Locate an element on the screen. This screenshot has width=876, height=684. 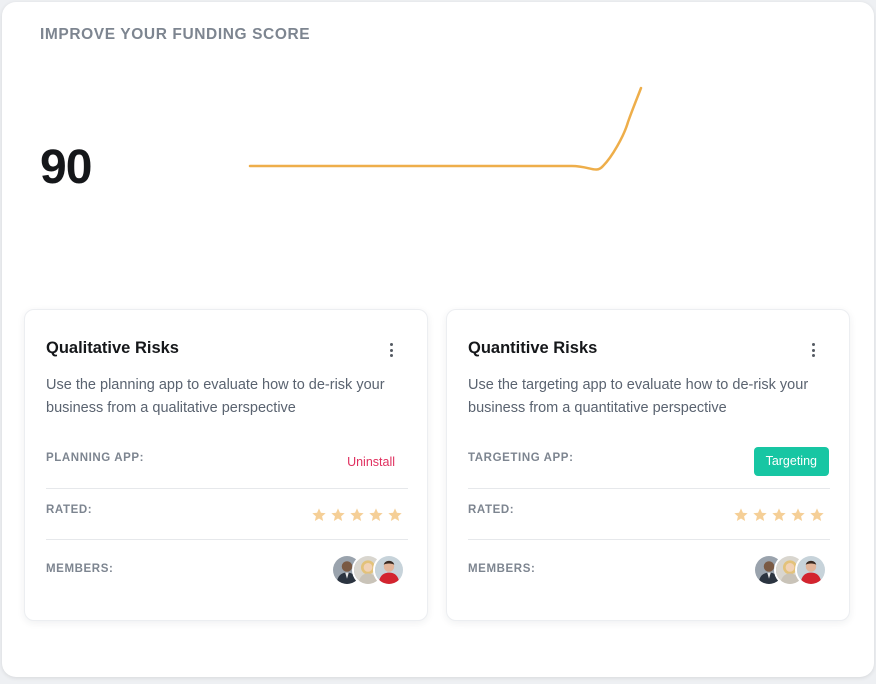
uninstall-link: Uninstall is located at coordinates (371, 462).